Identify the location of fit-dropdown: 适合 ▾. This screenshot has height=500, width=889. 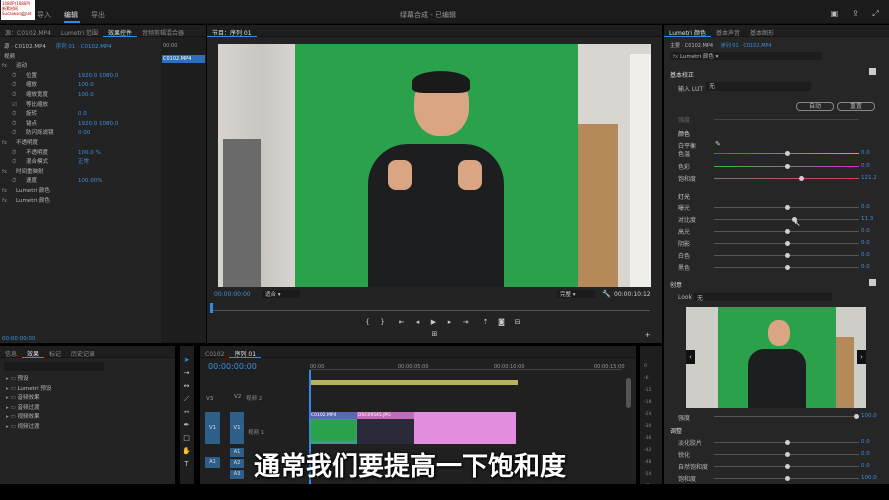
(281, 294).